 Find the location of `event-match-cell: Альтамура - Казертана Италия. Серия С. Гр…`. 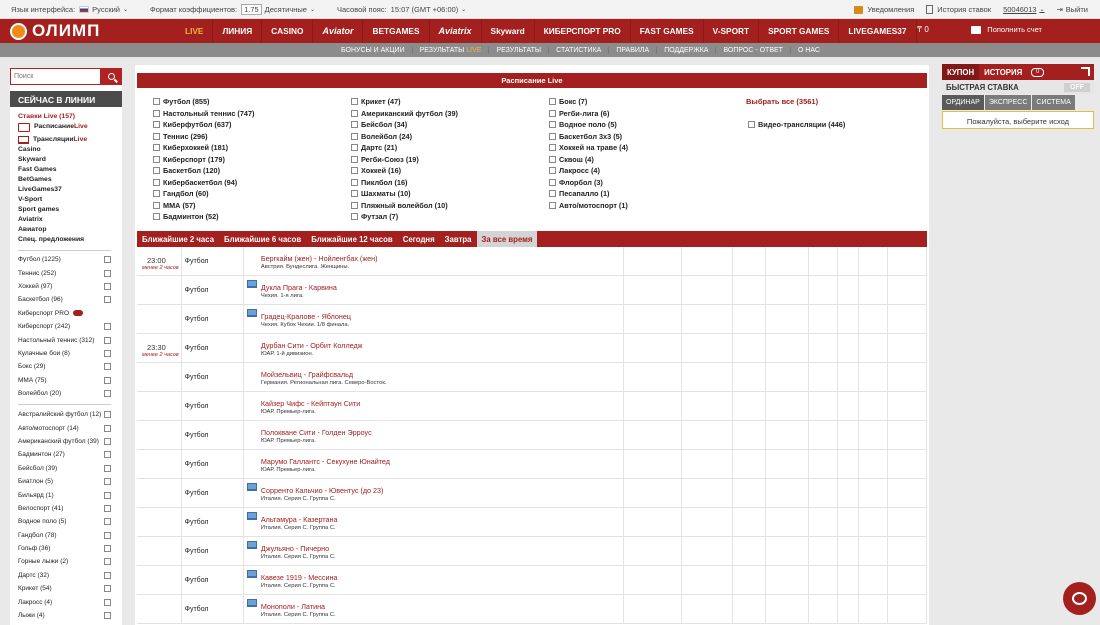

event-match-cell: Альтамура - Казертана Италия. Серия С. Гр… is located at coordinates (434, 522).